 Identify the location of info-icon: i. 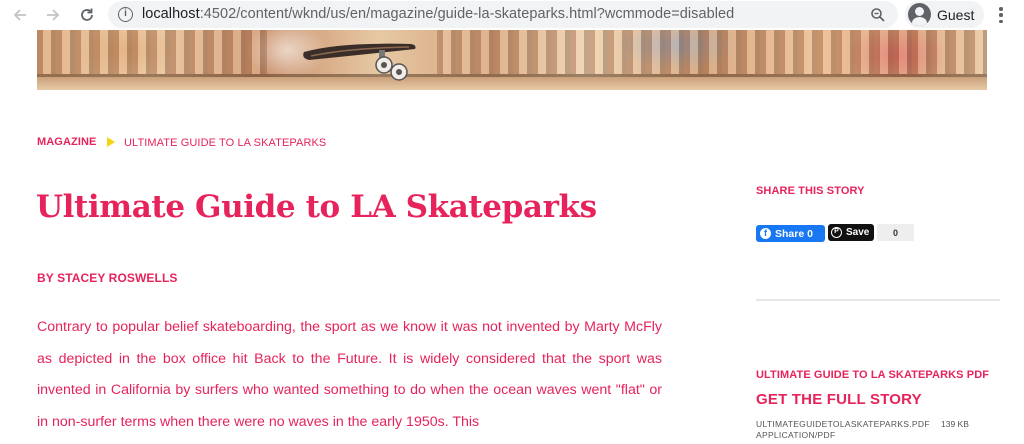
(125, 14).